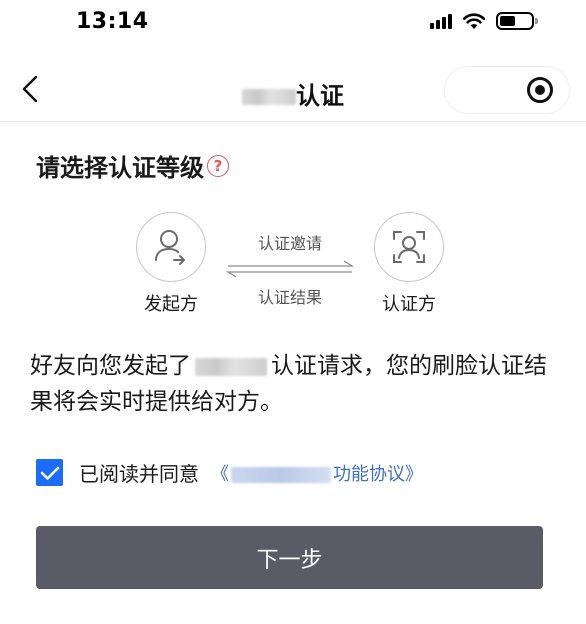 This screenshot has width=586, height=624. What do you see at coordinates (474, 21) in the screenshot?
I see `wifi-icon` at bounding box center [474, 21].